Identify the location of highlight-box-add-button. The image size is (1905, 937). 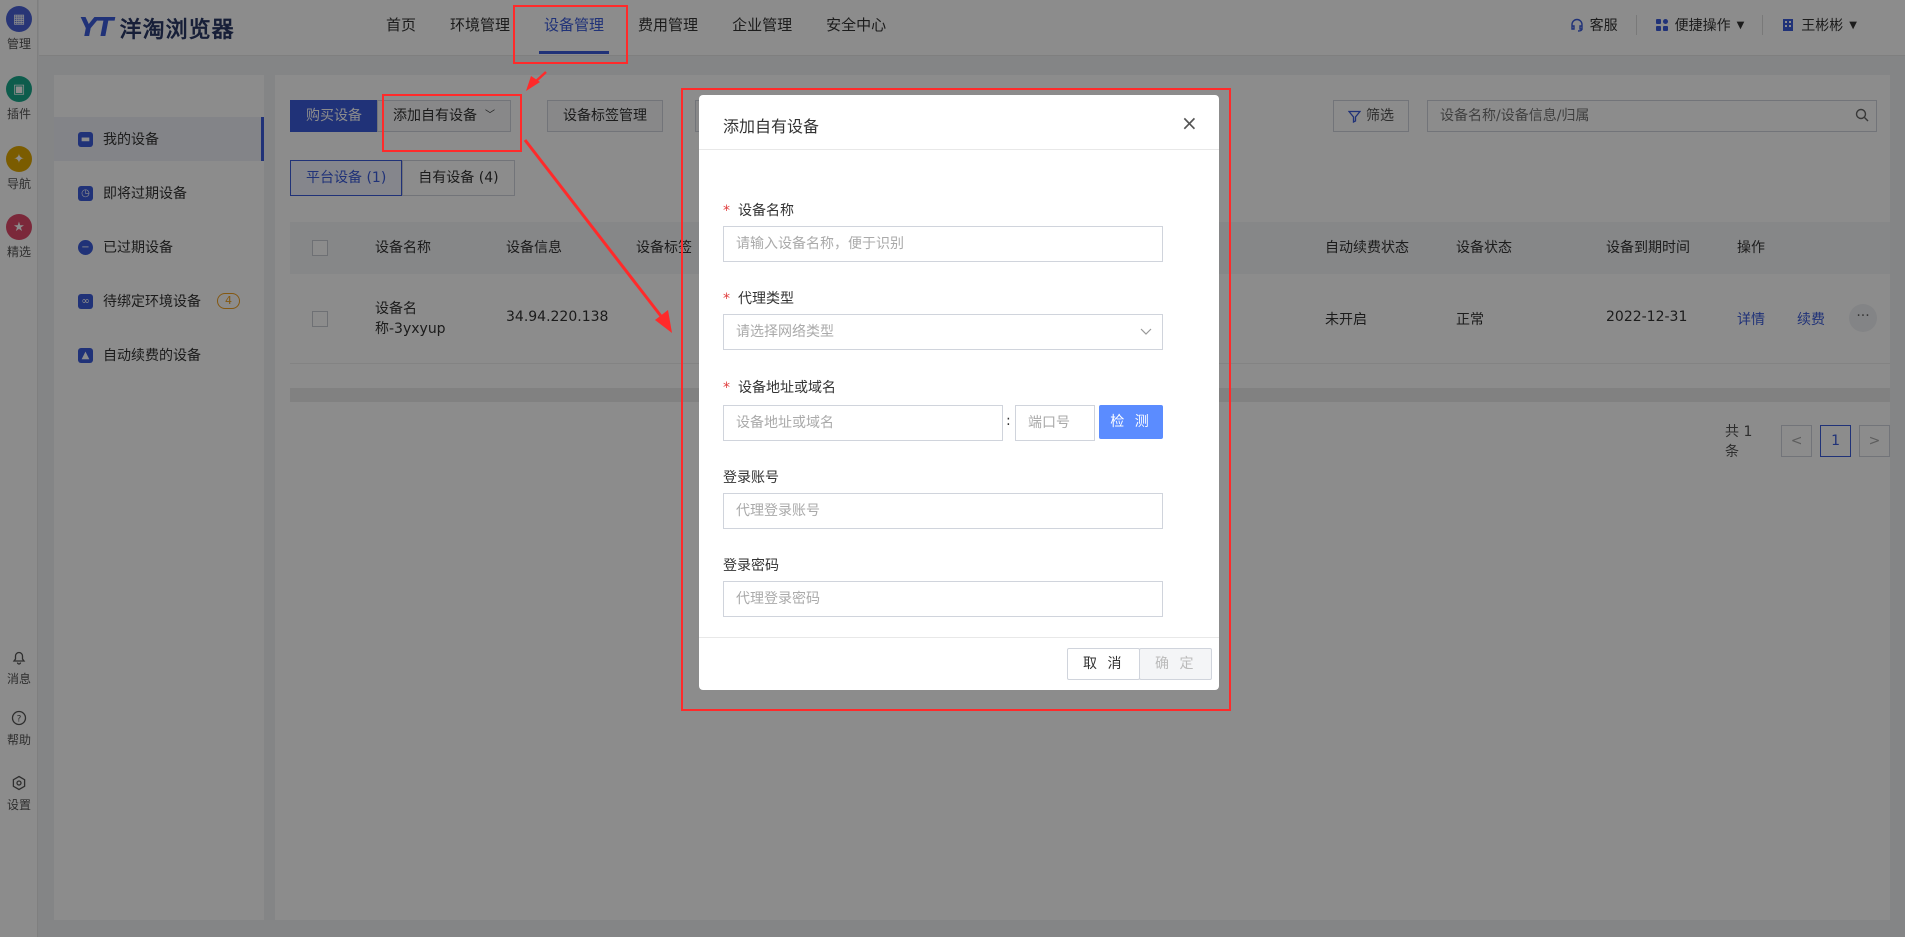
(452, 123).